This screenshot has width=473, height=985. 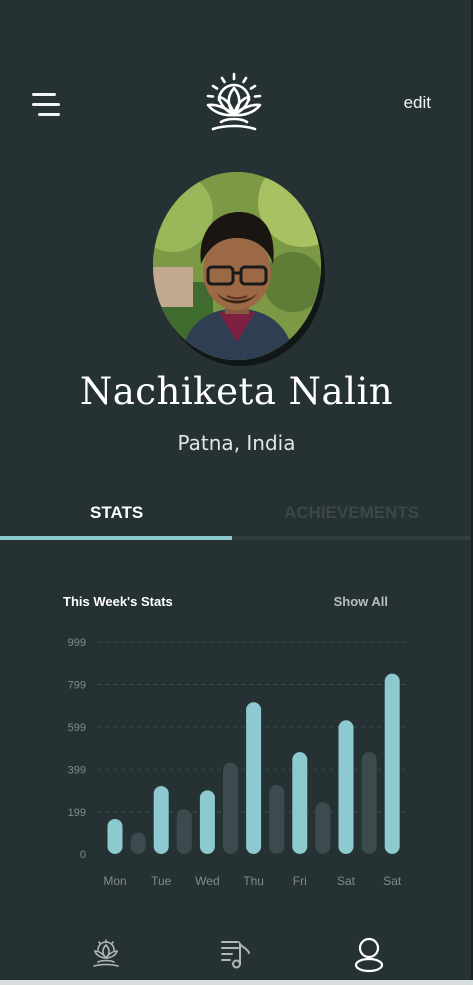 I want to click on stats-title: This Week's Stats, so click(x=118, y=601).